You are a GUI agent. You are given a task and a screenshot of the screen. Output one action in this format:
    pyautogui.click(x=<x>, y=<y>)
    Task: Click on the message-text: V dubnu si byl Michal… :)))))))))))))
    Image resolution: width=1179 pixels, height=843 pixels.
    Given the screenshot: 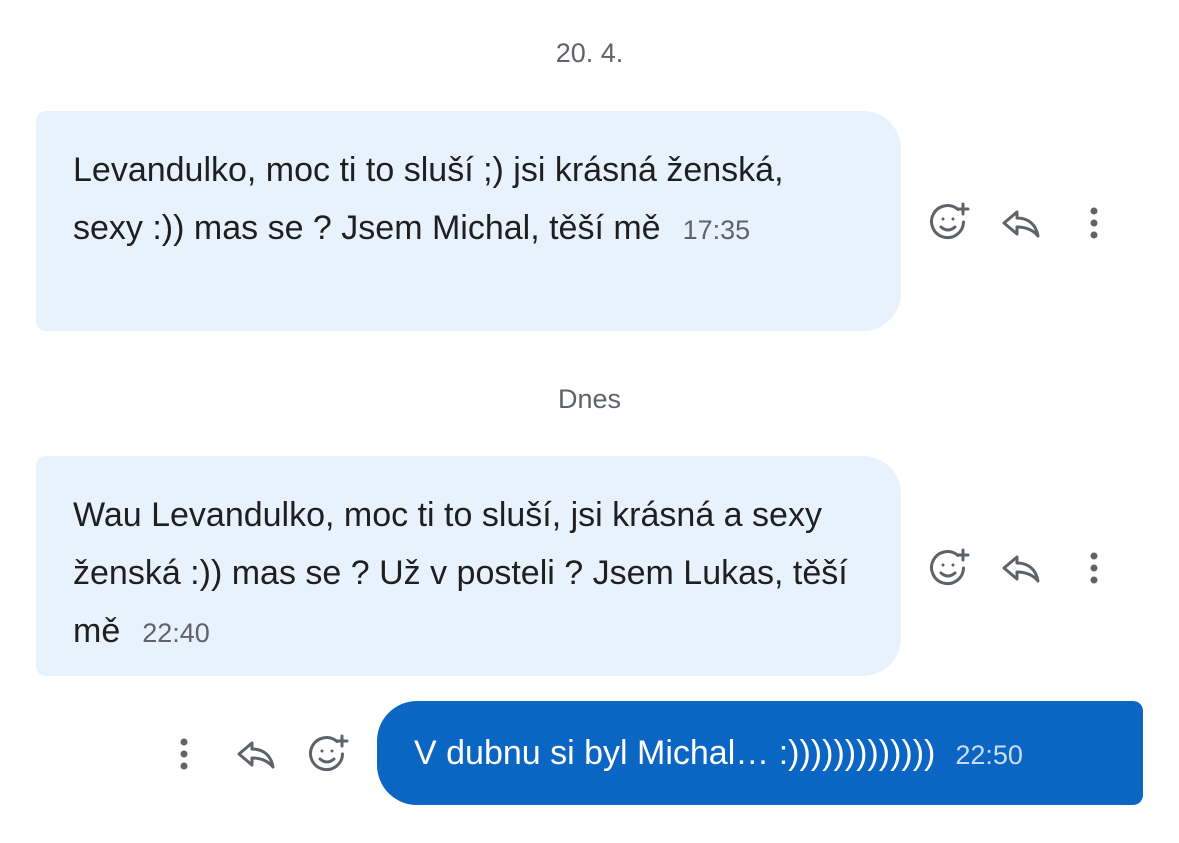 What is the action you would take?
    pyautogui.click(x=675, y=753)
    